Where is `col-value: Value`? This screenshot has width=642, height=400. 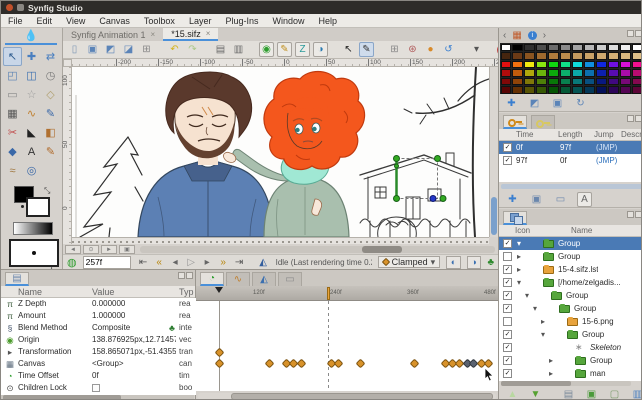 col-value: Value is located at coordinates (103, 292).